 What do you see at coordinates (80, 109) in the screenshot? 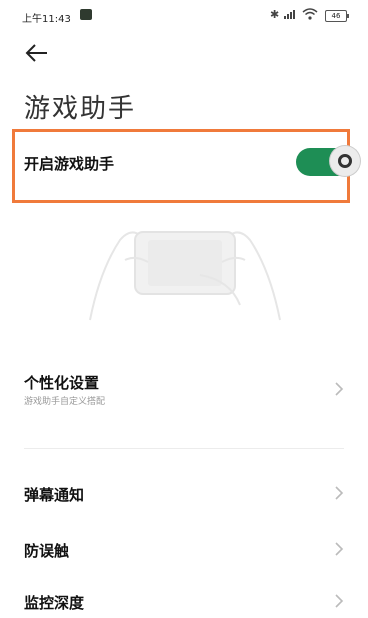
I see `page-title: 游戏助手` at bounding box center [80, 109].